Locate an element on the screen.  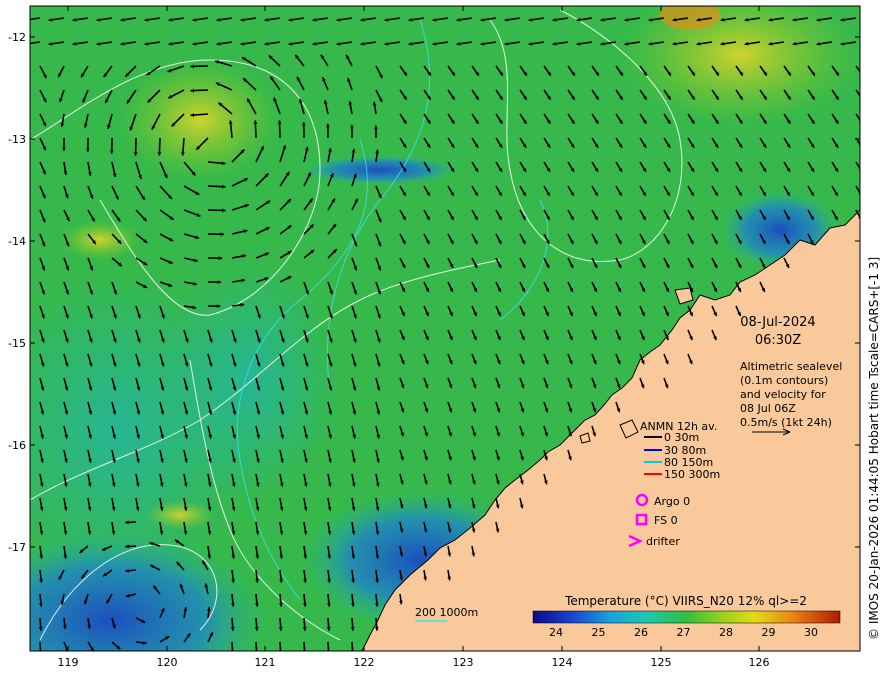
x-tick-label: 120 is located at coordinates (167, 662).